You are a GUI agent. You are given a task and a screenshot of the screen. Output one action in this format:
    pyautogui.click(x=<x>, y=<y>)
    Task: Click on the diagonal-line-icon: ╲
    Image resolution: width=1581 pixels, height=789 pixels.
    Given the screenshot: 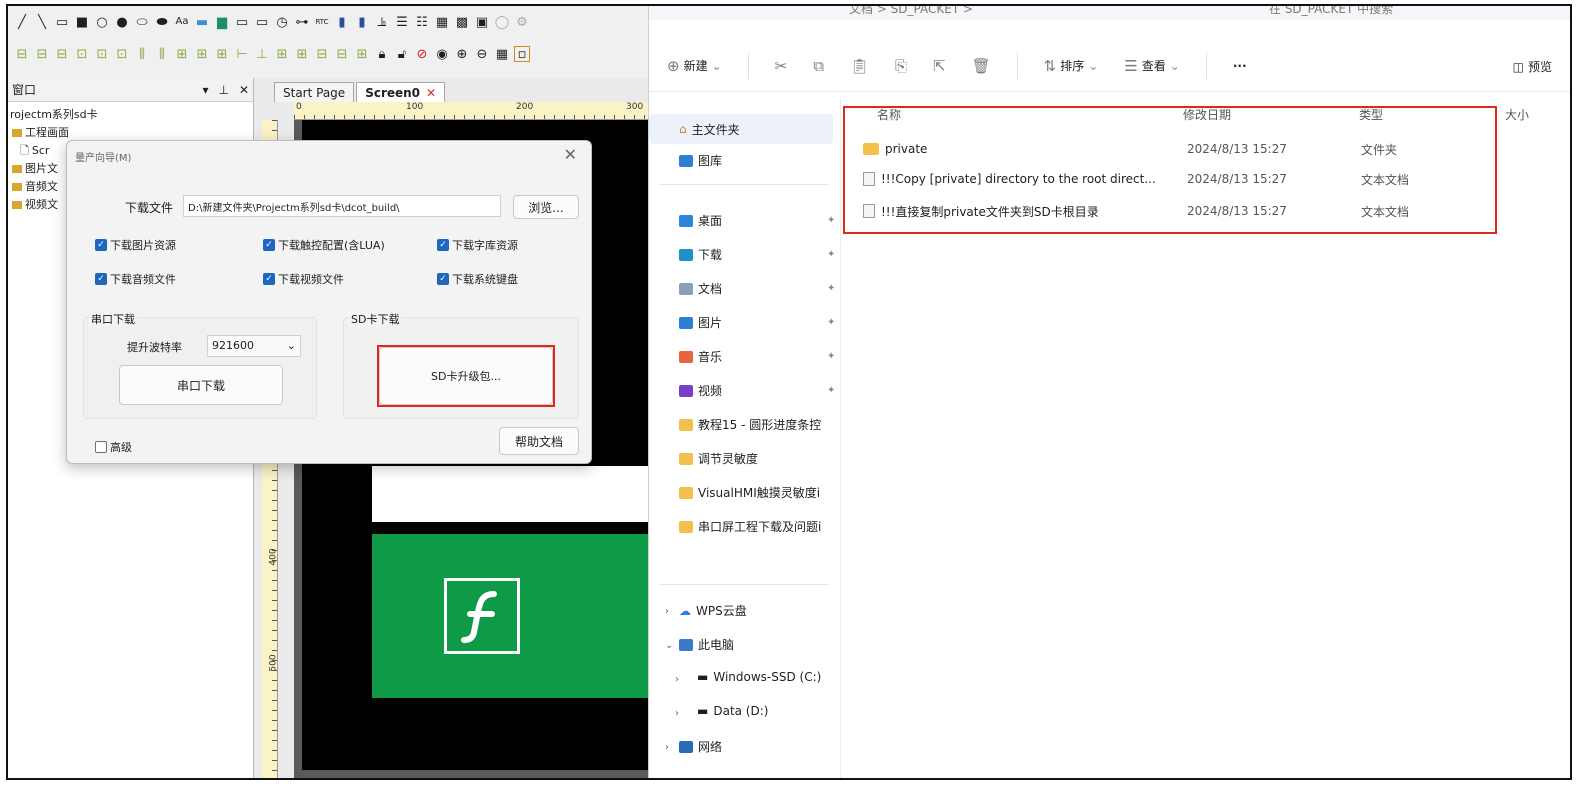 What is the action you would take?
    pyautogui.click(x=42, y=22)
    